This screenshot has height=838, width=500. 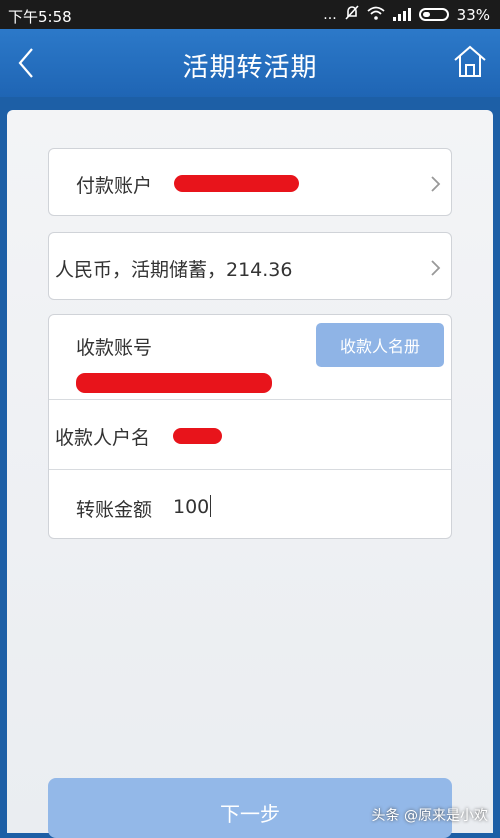 What do you see at coordinates (40, 17) in the screenshot?
I see `status-time: 下午5:58` at bounding box center [40, 17].